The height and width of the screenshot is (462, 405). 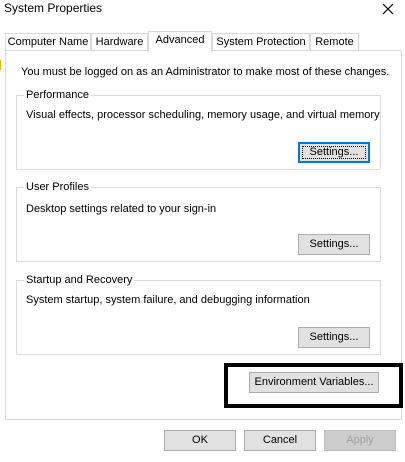 I want to click on startup-recovery-title: Startup and Recovery, so click(x=79, y=280).